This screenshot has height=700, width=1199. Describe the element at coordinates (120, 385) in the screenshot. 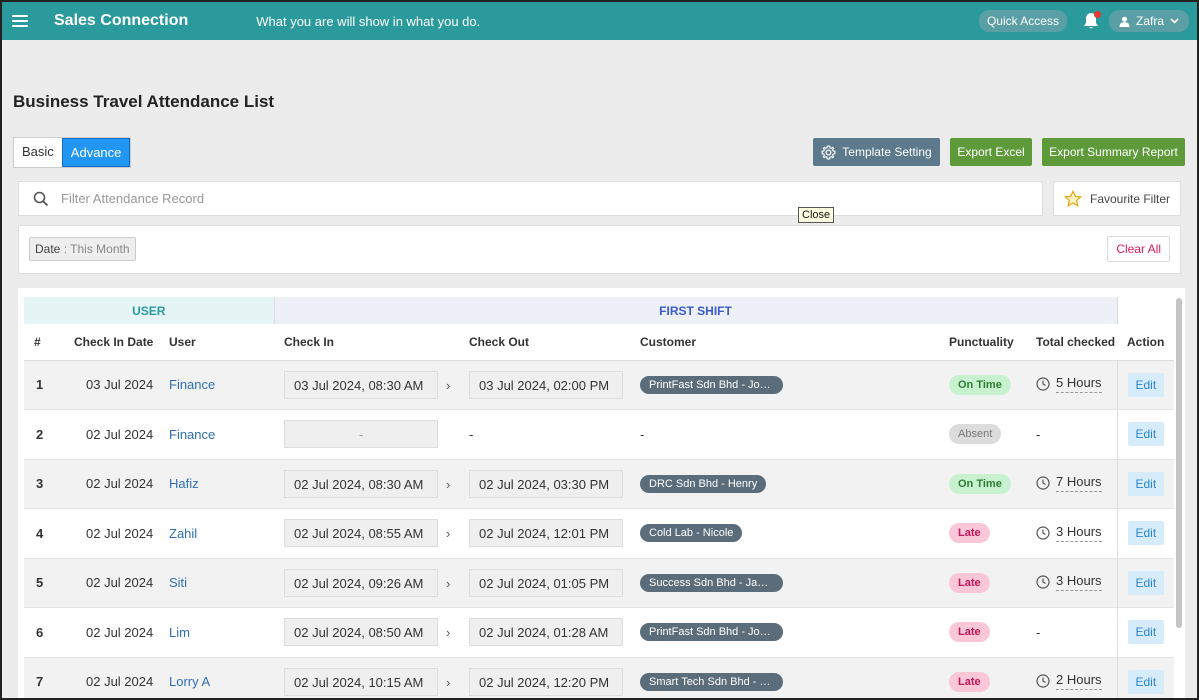

I see `check-in-date: 03 Jul 2024` at that location.